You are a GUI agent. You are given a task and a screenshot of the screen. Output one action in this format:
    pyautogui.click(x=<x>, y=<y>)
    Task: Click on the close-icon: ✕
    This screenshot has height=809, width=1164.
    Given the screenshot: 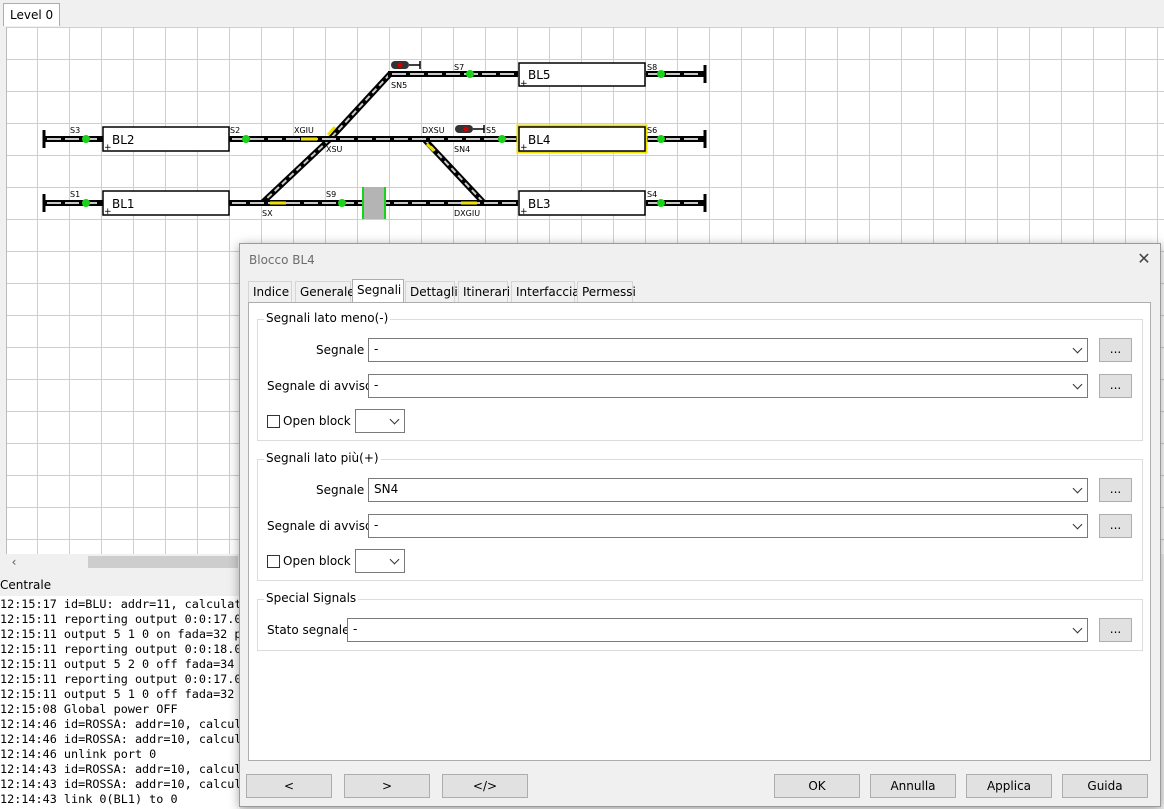 What is the action you would take?
    pyautogui.click(x=1144, y=259)
    